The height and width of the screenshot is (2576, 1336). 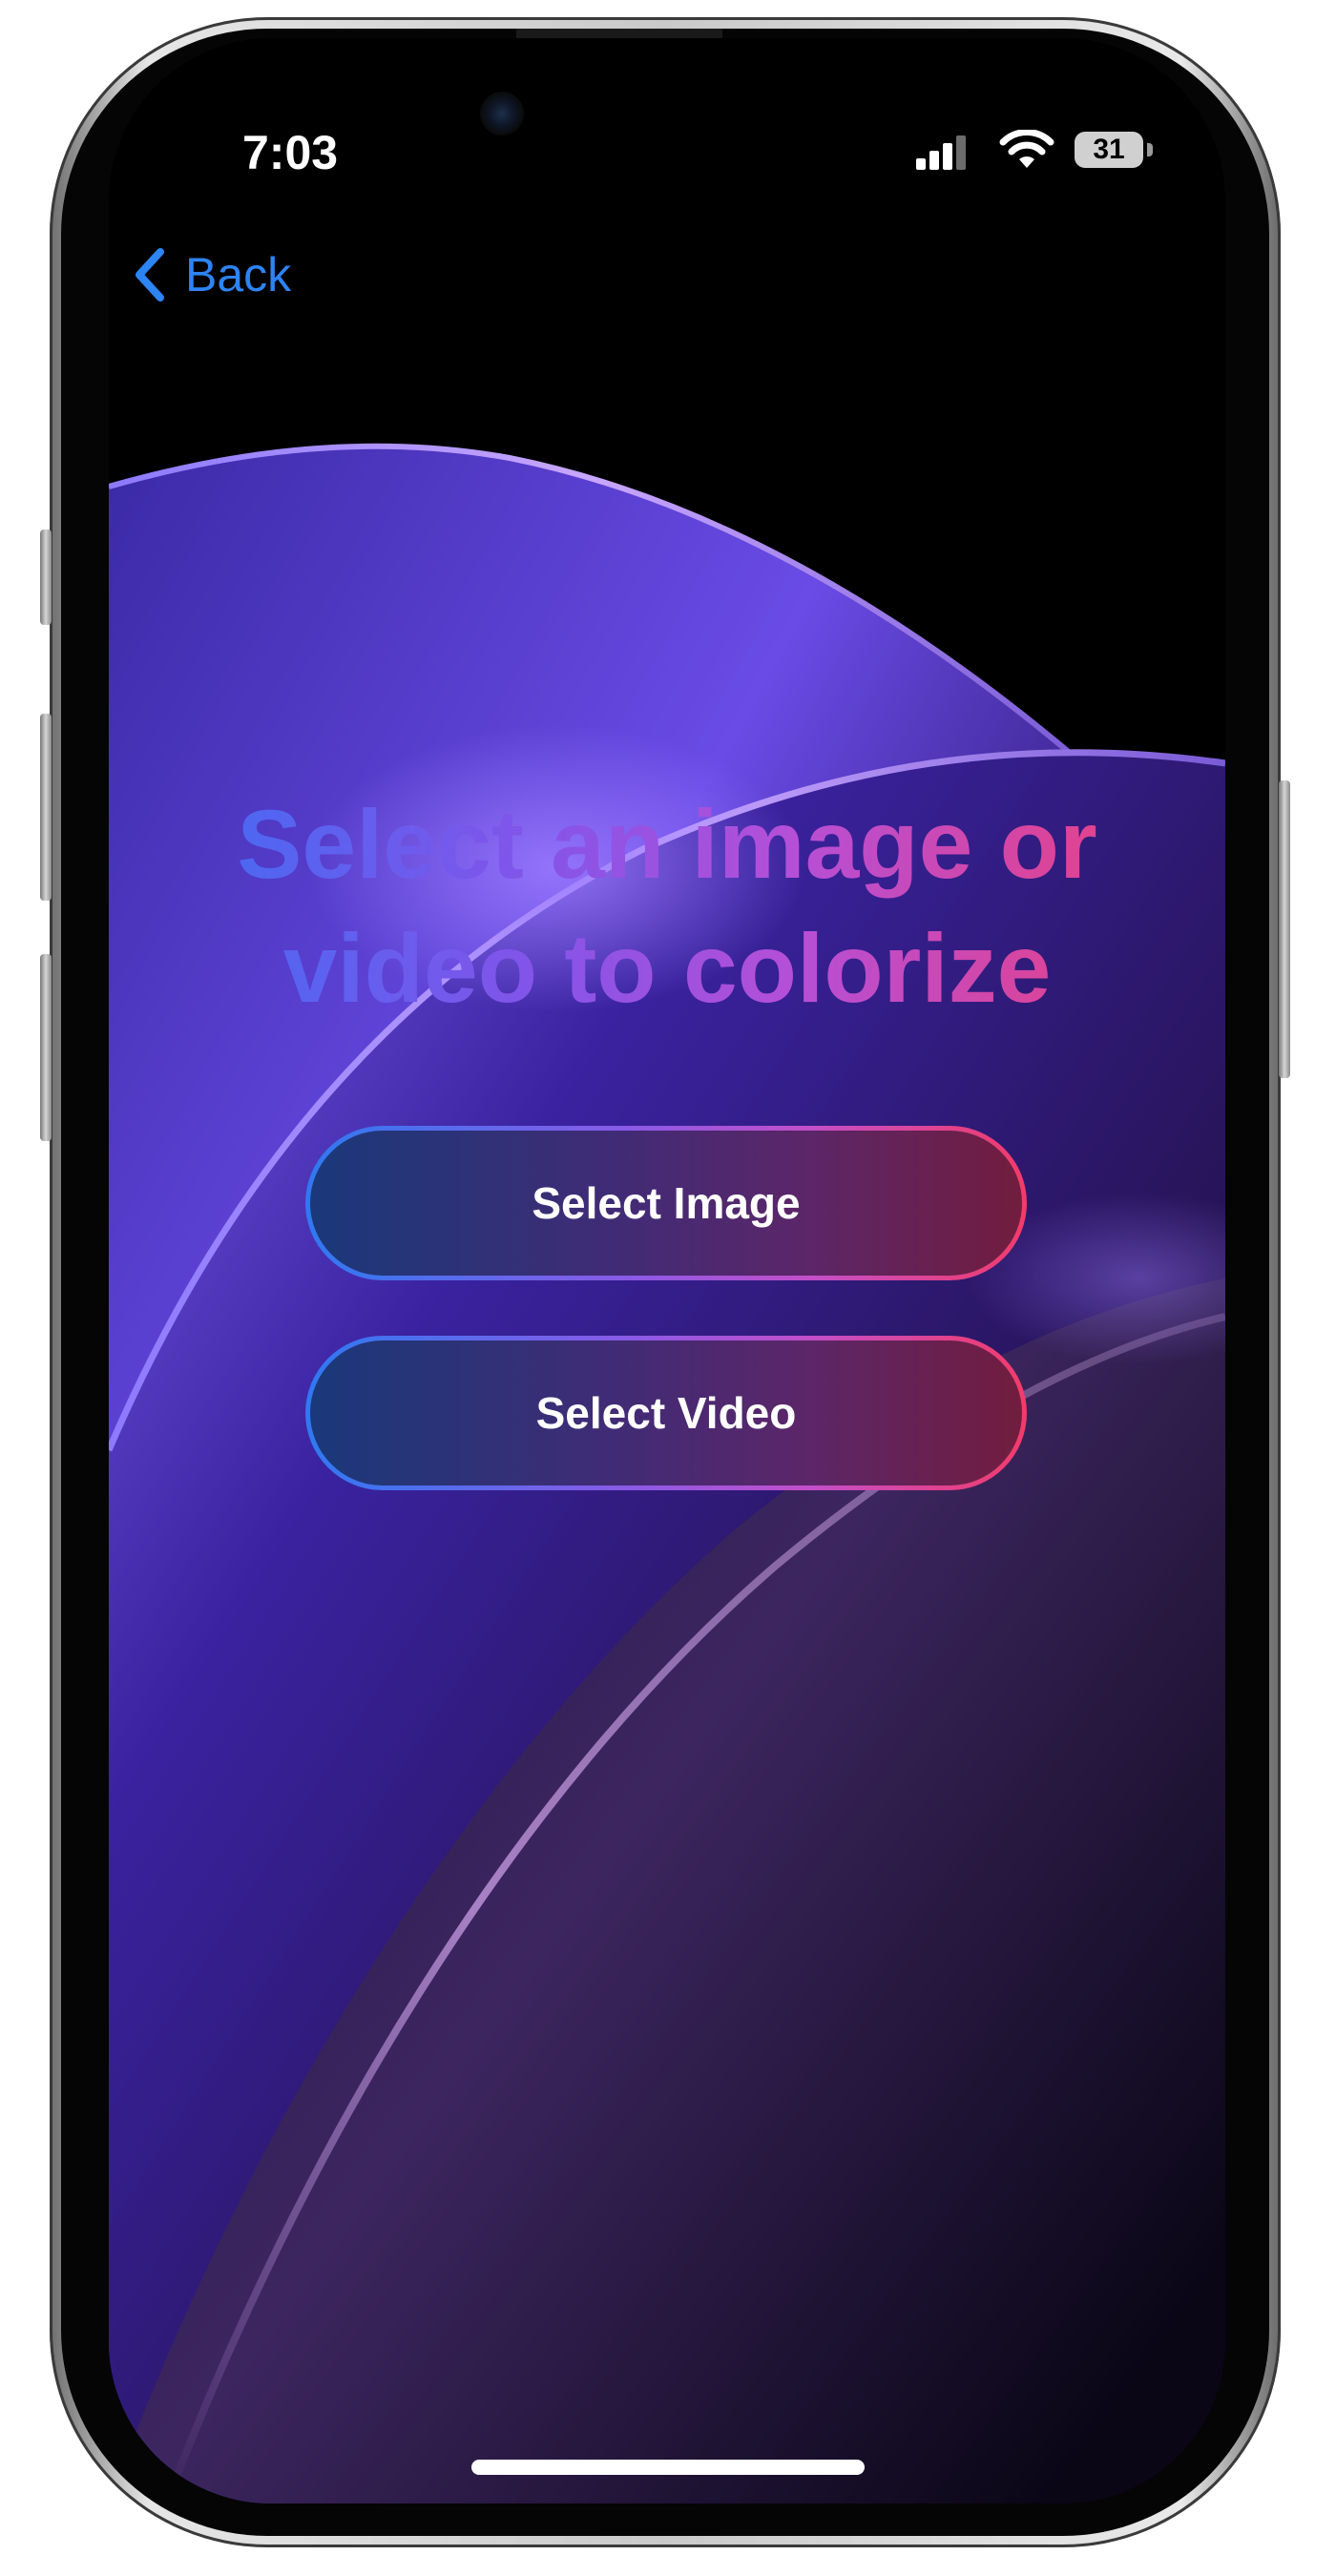 What do you see at coordinates (667, 906) in the screenshot?
I see `headline: Select an image or video to colorize` at bounding box center [667, 906].